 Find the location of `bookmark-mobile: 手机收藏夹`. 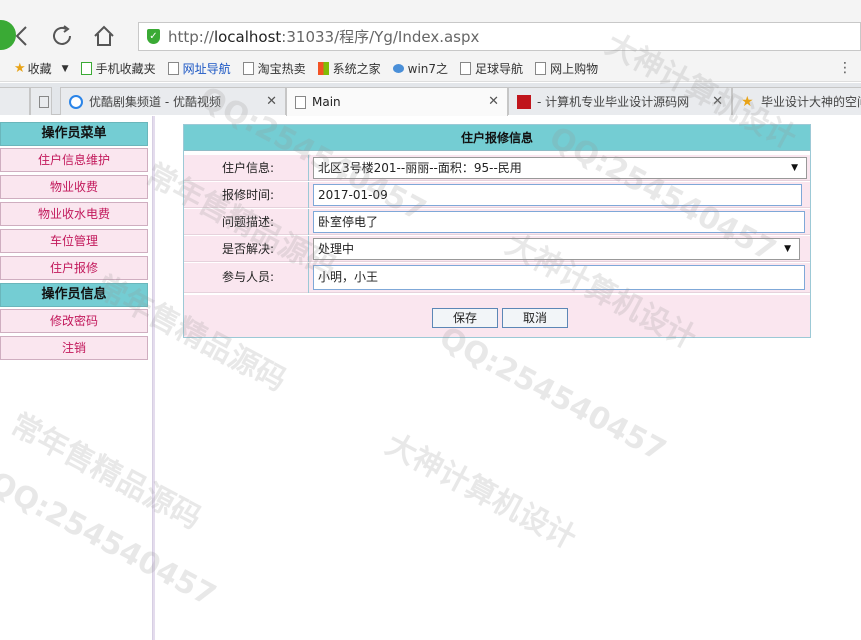

bookmark-mobile: 手机收藏夹 is located at coordinates (118, 68).